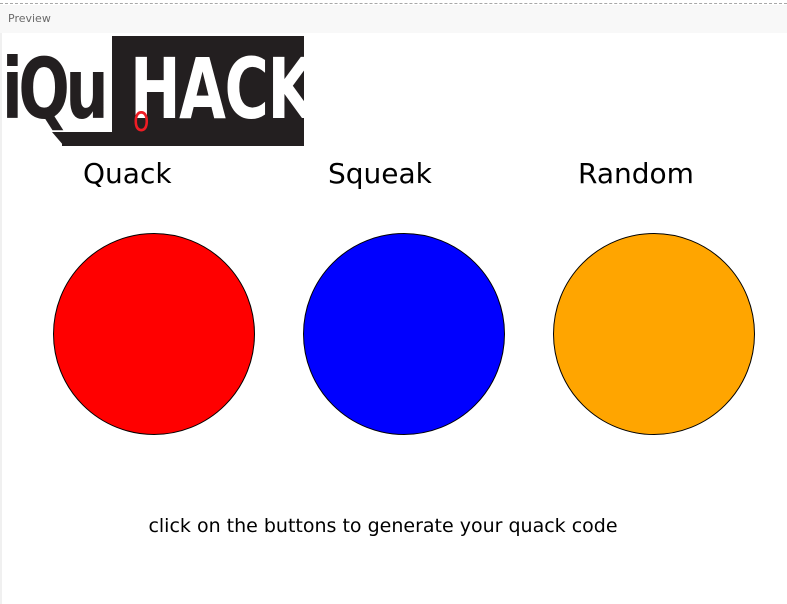 The height and width of the screenshot is (604, 787). What do you see at coordinates (636, 173) in the screenshot?
I see `random-title: Random` at bounding box center [636, 173].